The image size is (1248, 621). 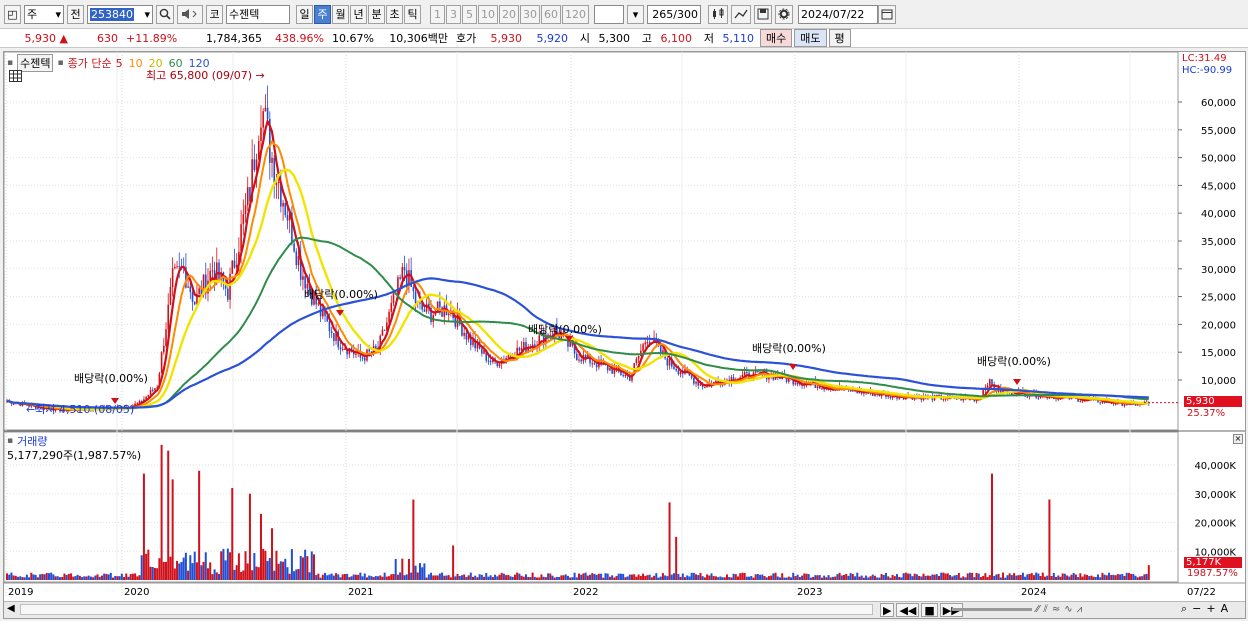 I want to click on chart-scrollbar: ◀ ▶ ◀◀ ■ ▶▶ ⁄⁄ ⫽ ≈ ∿ ⩘ ⌕ − + A, so click(x=624, y=609).